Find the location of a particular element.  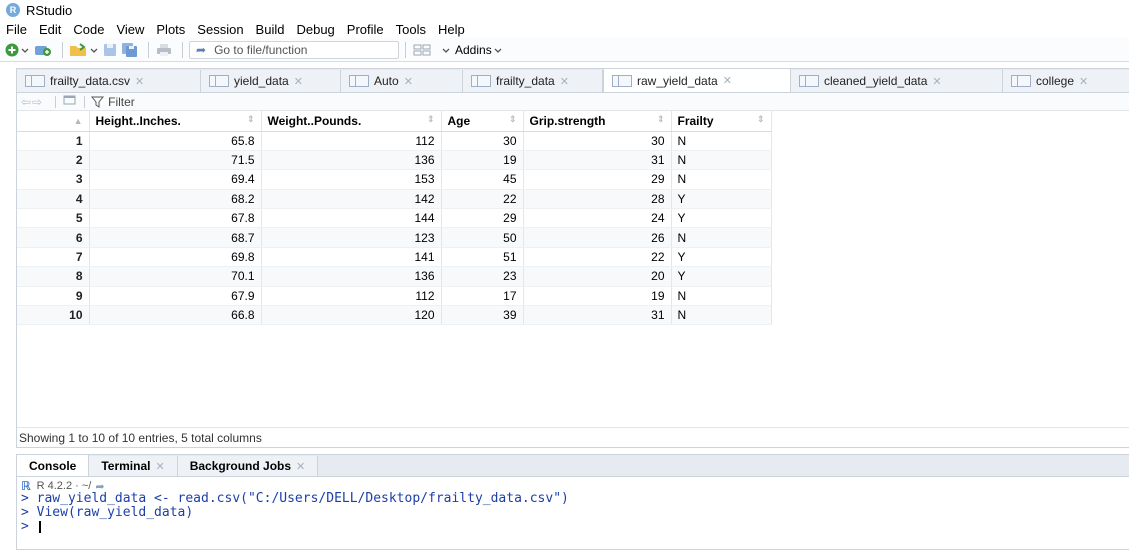

new-file-button is located at coordinates (17, 50).